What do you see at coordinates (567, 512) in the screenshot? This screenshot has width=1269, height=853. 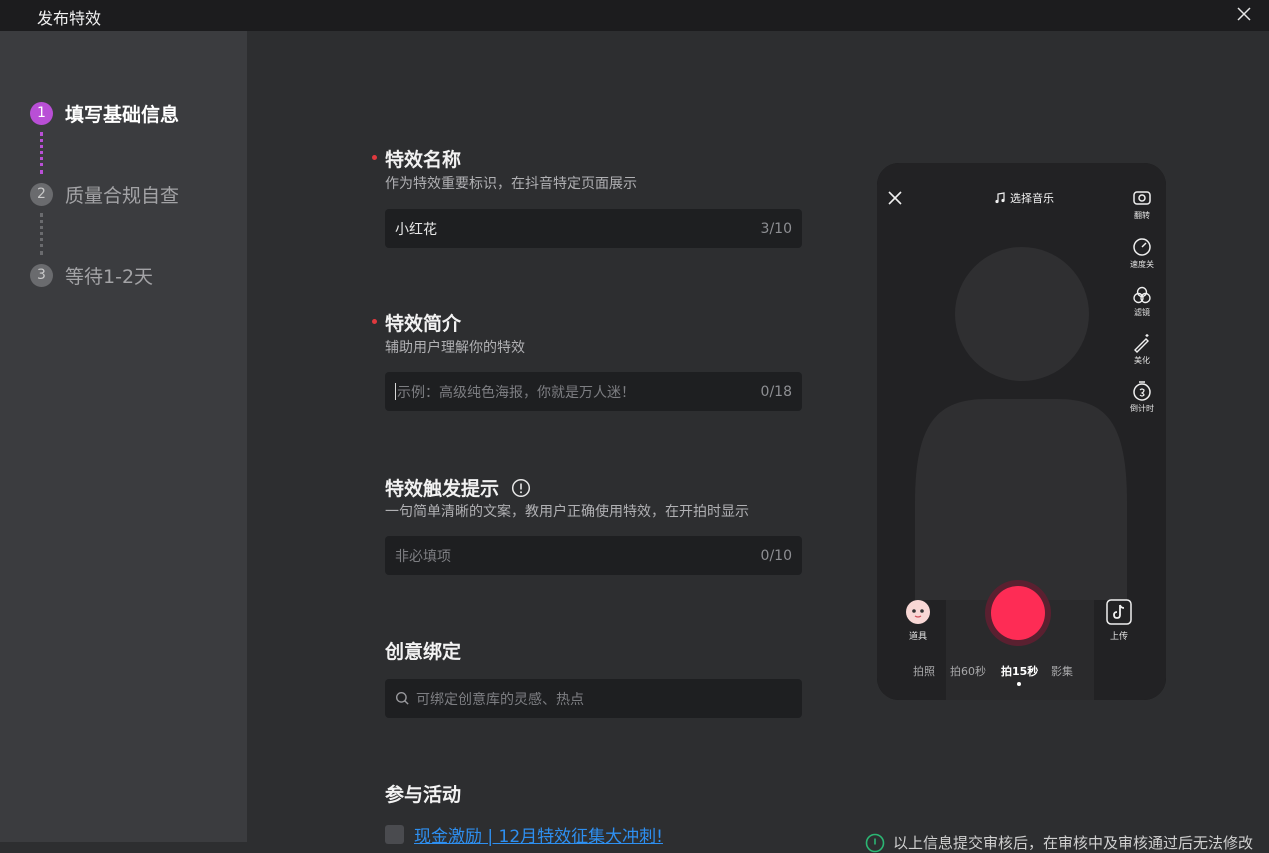 I see `hint-desc: 一句简单清晰的文案，教用户正确使用特效，在开拍时显示` at bounding box center [567, 512].